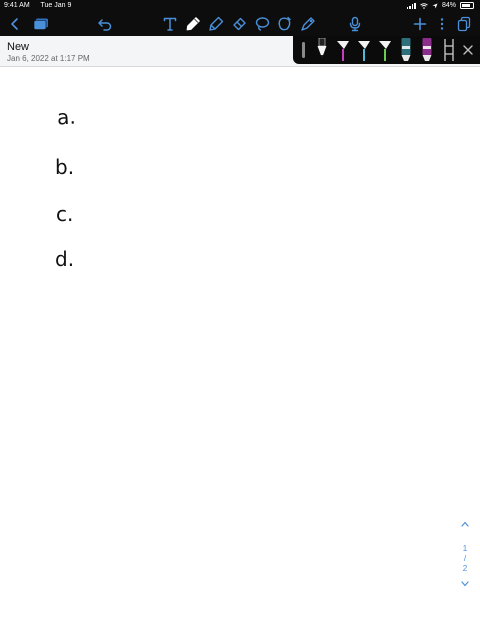  What do you see at coordinates (303, 50) in the screenshot?
I see `tray-handle` at bounding box center [303, 50].